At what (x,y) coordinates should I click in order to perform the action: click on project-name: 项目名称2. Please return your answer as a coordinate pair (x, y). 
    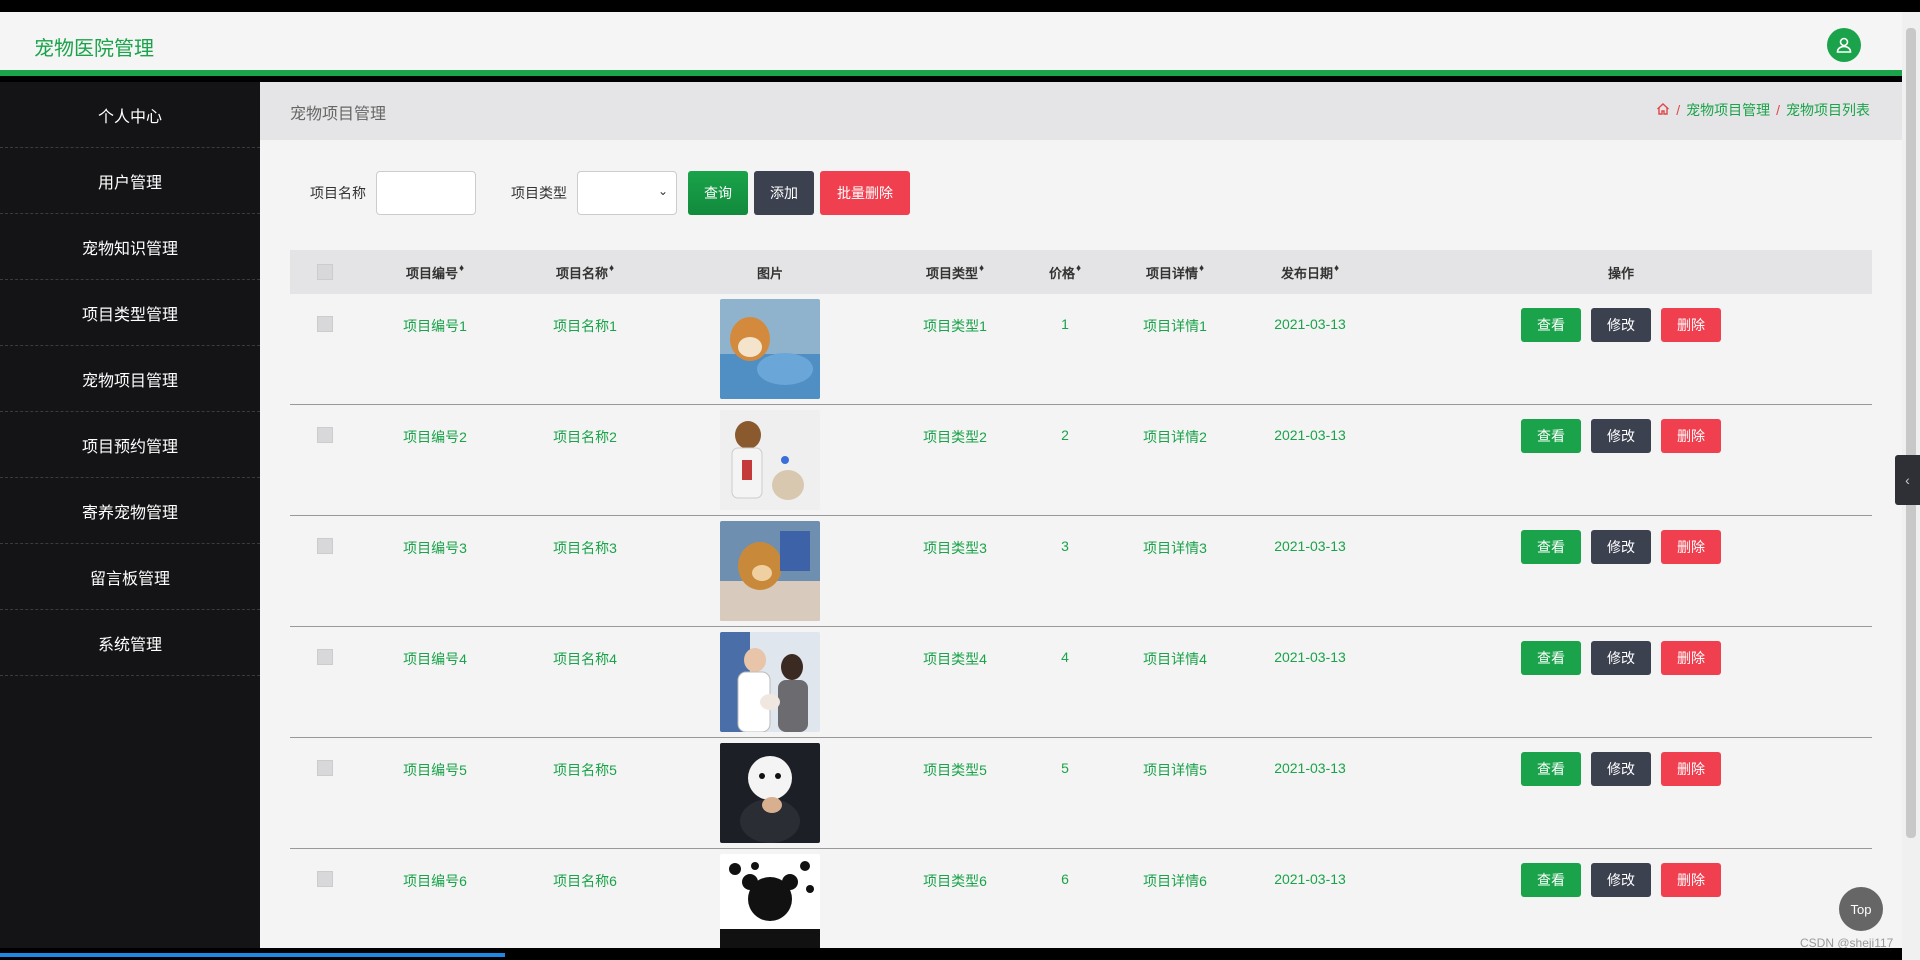
    Looking at the image, I should click on (585, 437).